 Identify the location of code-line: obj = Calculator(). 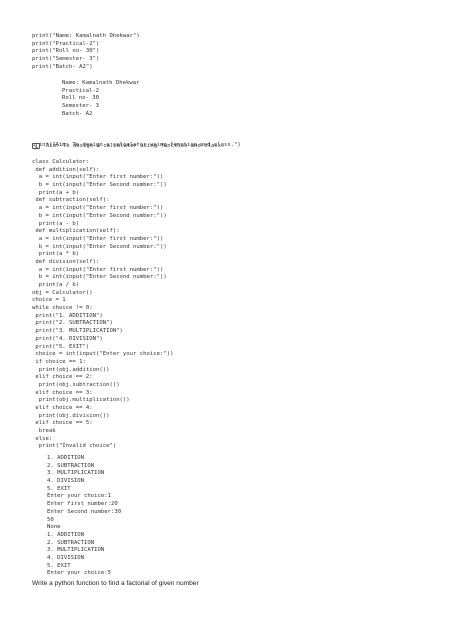
(62, 292).